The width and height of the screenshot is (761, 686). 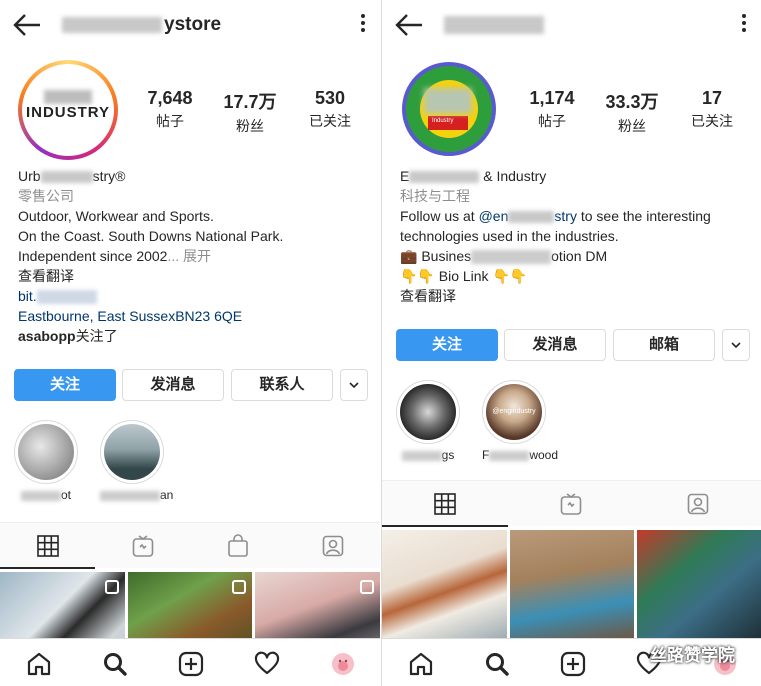 I want to click on profile-username, so click(x=494, y=25).